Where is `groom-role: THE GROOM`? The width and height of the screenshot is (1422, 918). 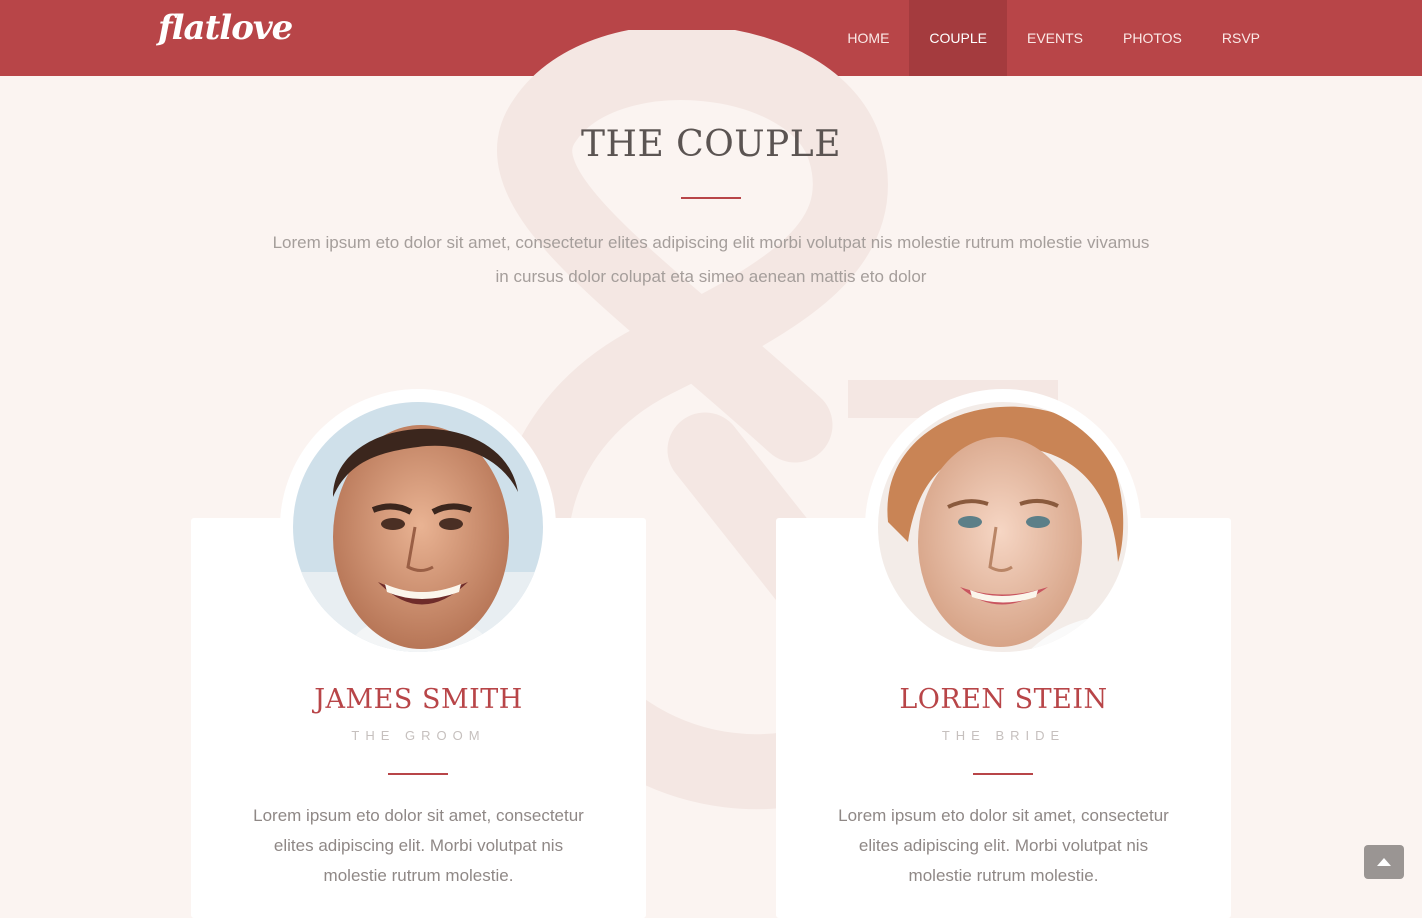 groom-role: THE GROOM is located at coordinates (418, 735).